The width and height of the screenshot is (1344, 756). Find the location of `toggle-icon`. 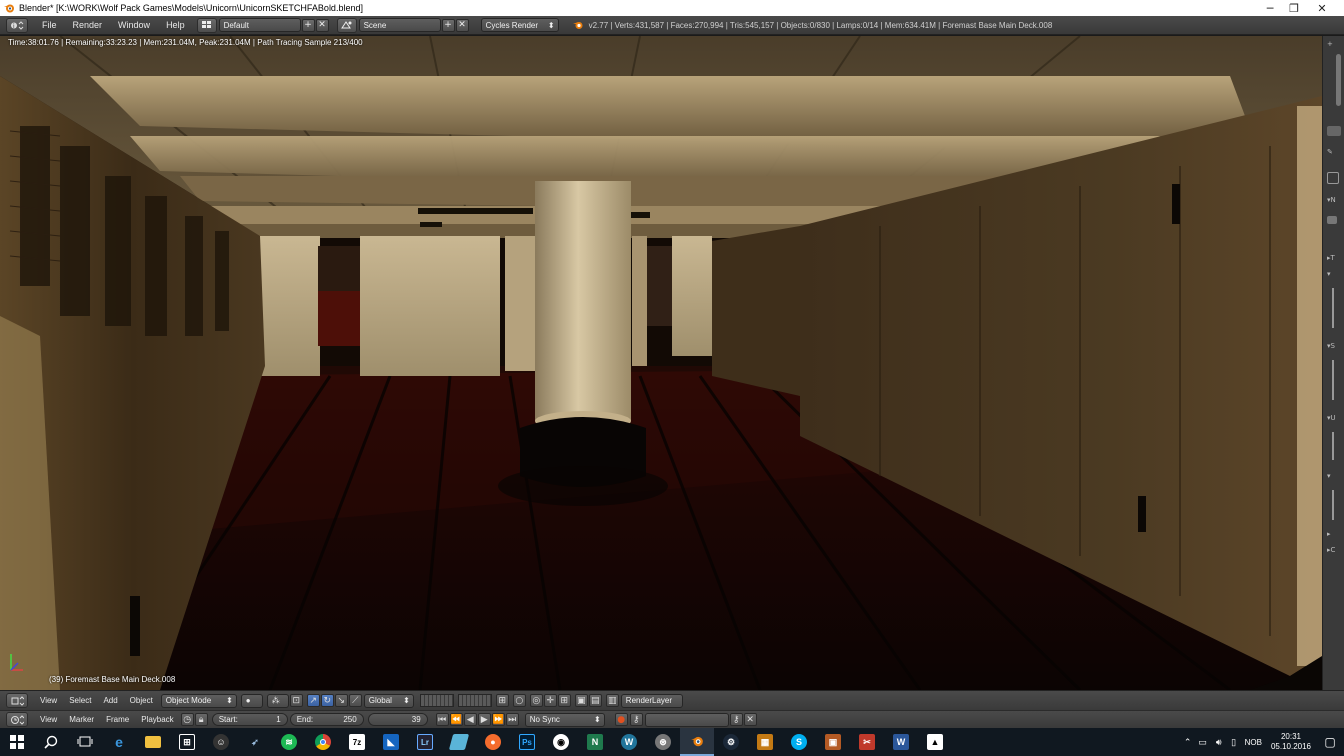

toggle-icon is located at coordinates (1332, 220).